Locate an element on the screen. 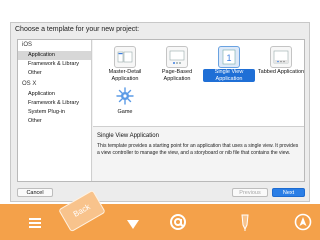  sidebar-header-ios: iOS is located at coordinates (27, 45).